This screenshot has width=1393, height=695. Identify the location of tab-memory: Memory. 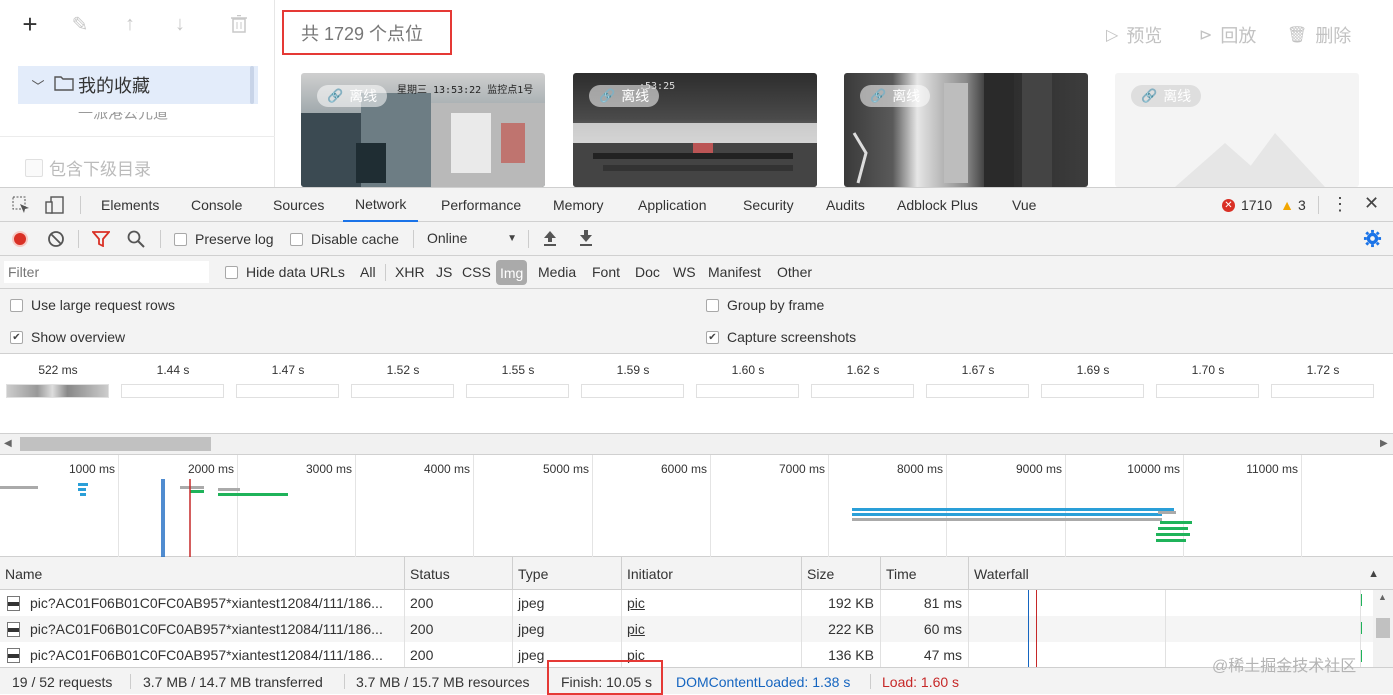
(578, 205).